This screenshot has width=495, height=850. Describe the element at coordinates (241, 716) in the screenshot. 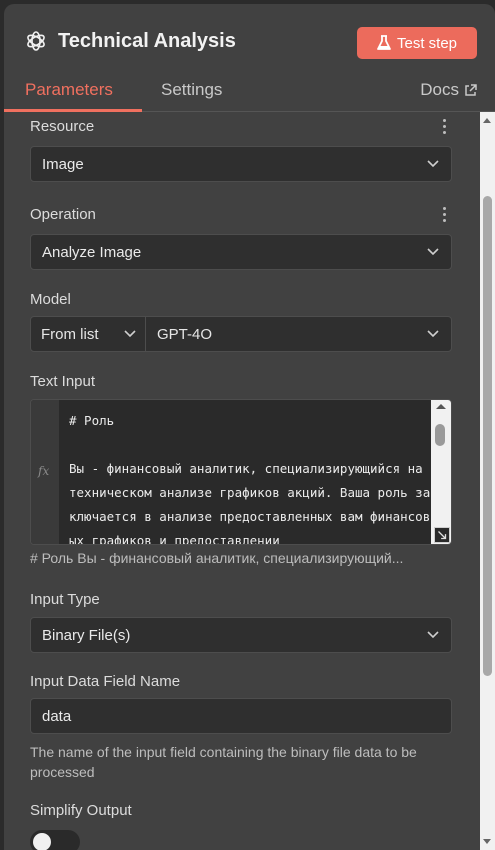

I see `input-data-field-input: data` at that location.